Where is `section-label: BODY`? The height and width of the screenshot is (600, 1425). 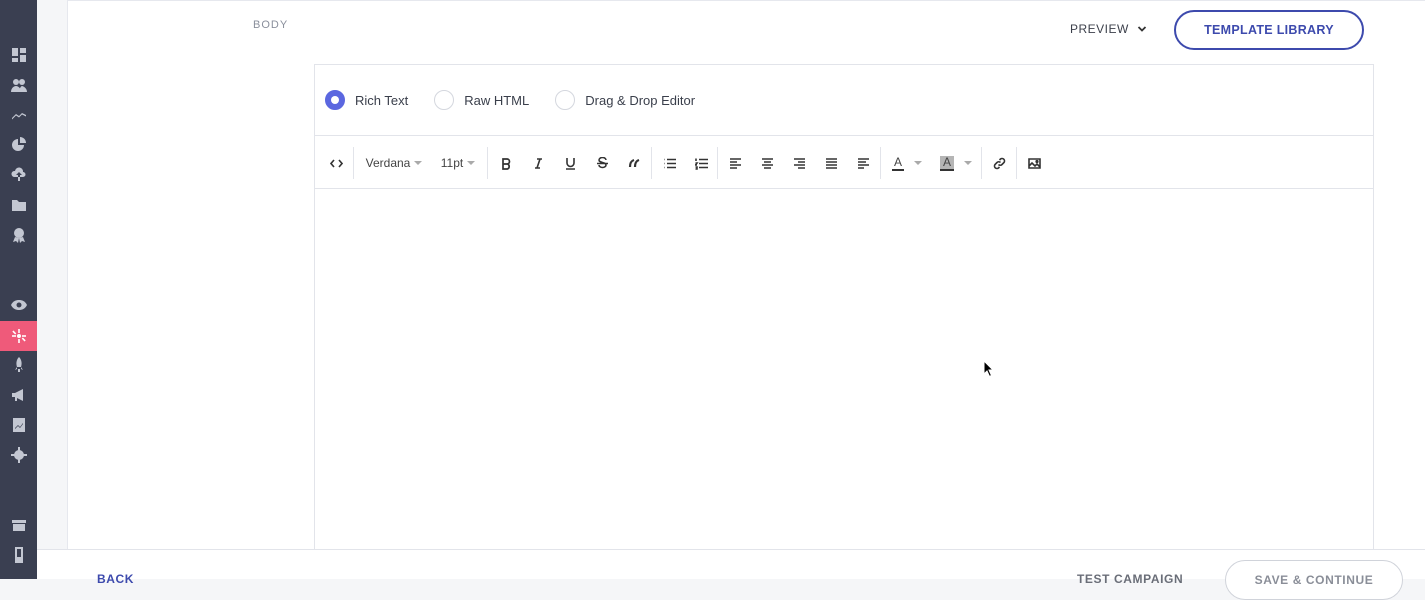 section-label: BODY is located at coordinates (271, 25).